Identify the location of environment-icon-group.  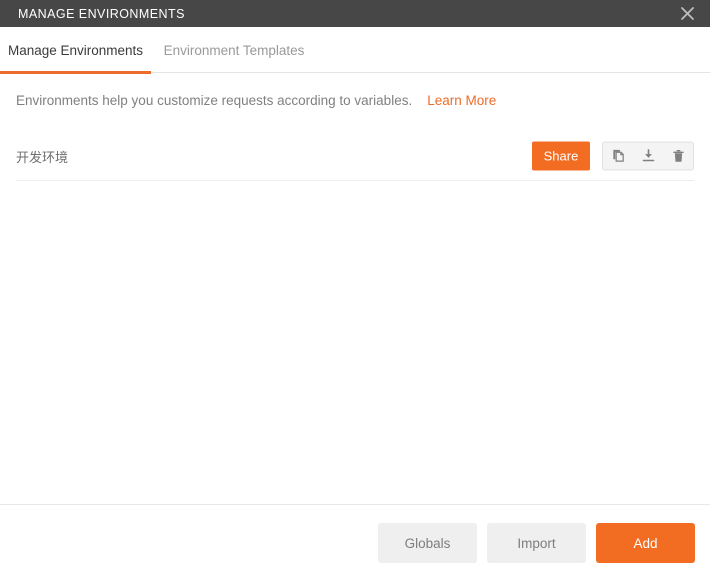
(648, 156).